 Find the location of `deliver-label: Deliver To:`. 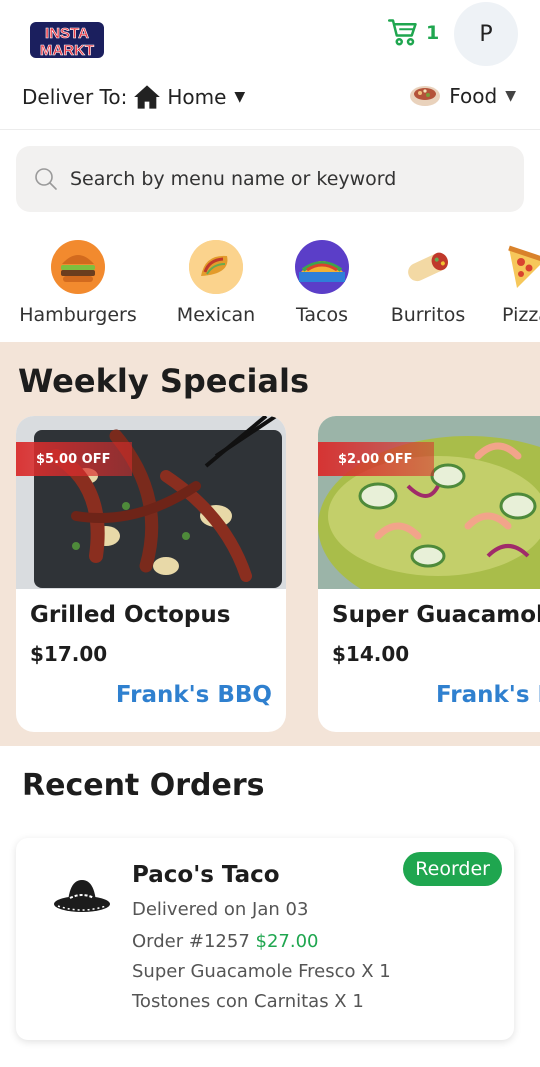

deliver-label: Deliver To: is located at coordinates (75, 97).